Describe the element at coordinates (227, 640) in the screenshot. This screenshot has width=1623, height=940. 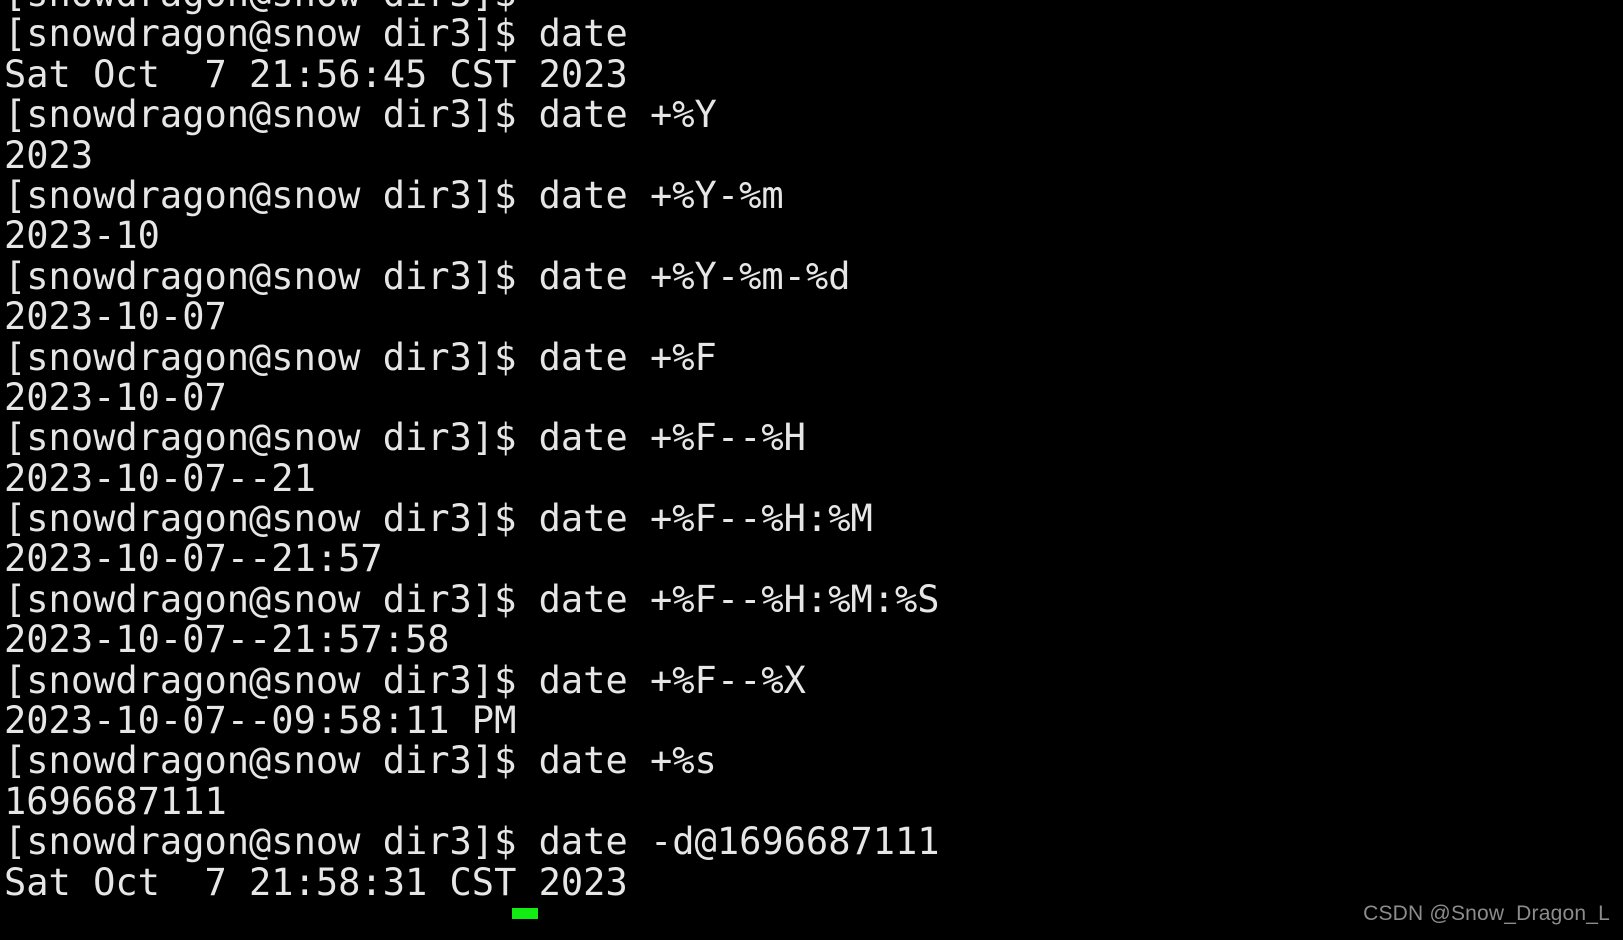
I see `terminal-output-line: 2023-10-07--21:57:58` at that location.